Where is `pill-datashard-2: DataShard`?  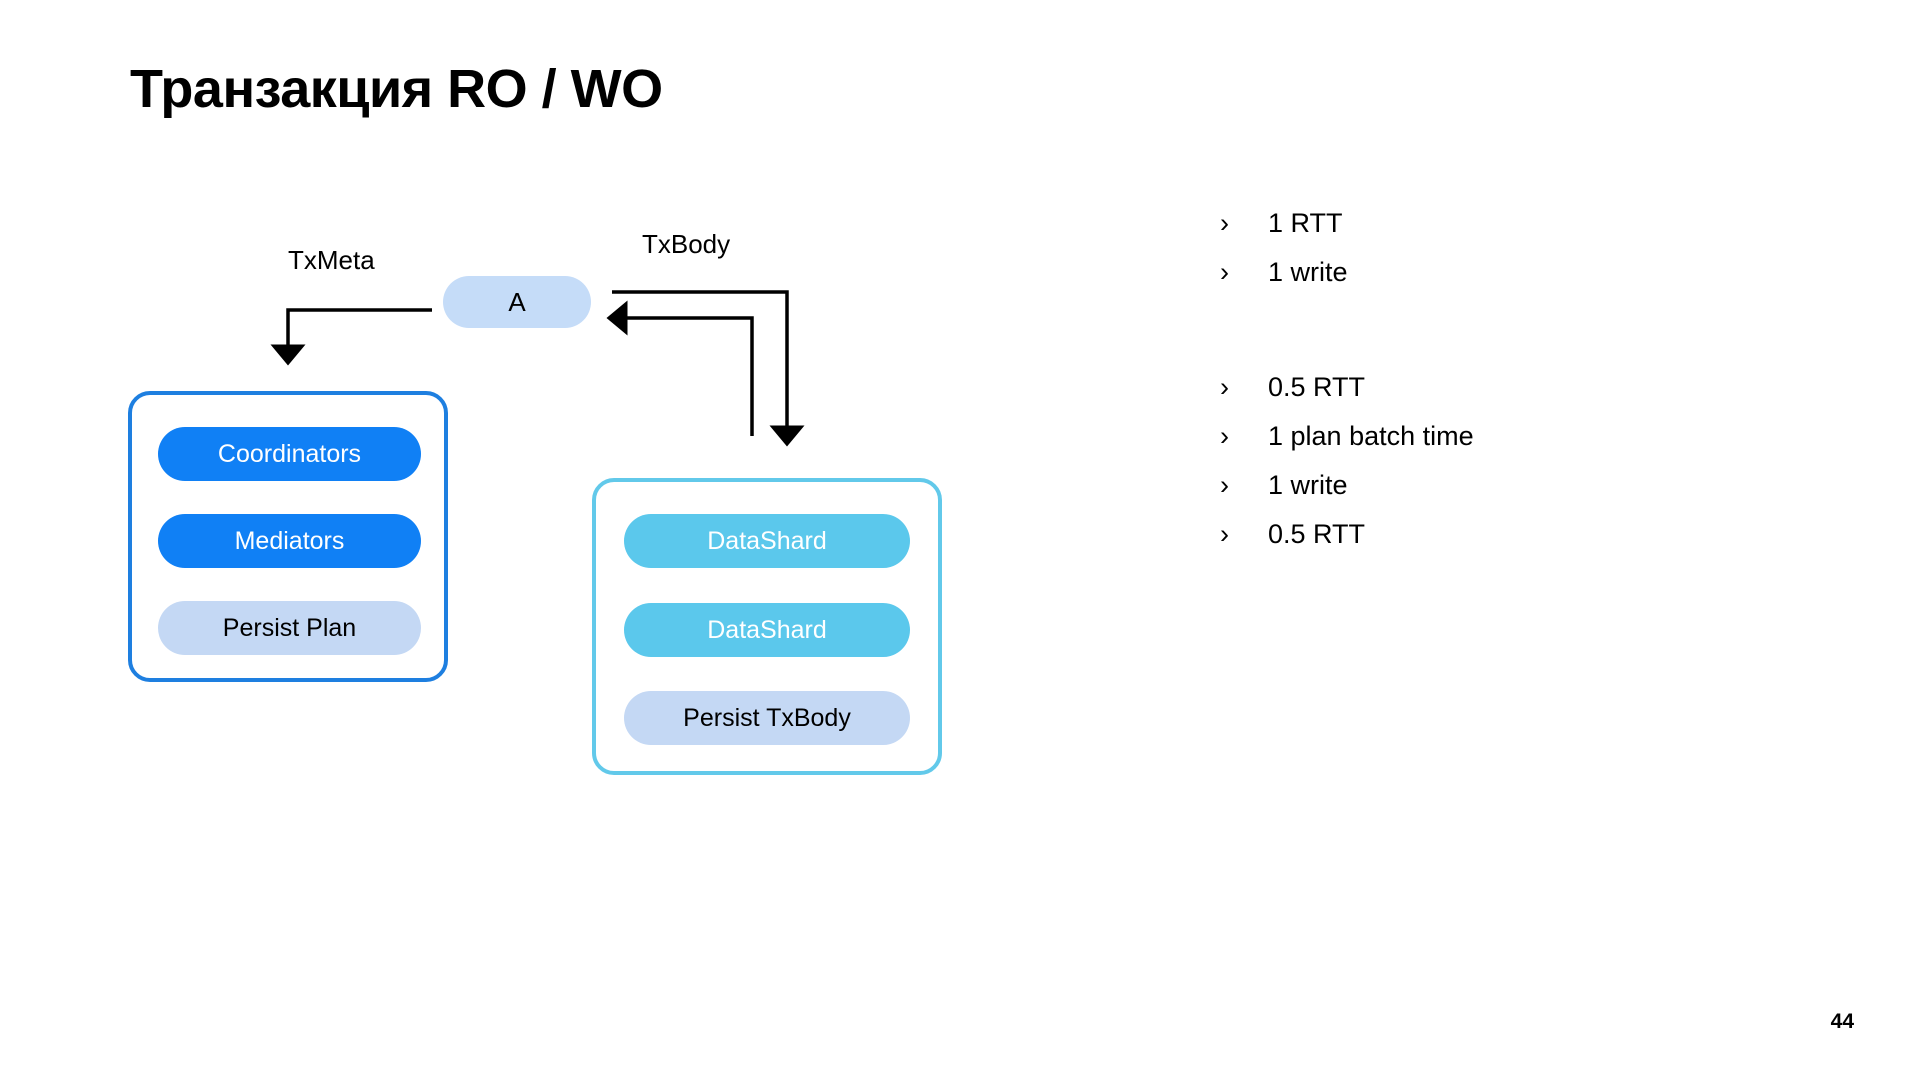 pill-datashard-2: DataShard is located at coordinates (767, 630).